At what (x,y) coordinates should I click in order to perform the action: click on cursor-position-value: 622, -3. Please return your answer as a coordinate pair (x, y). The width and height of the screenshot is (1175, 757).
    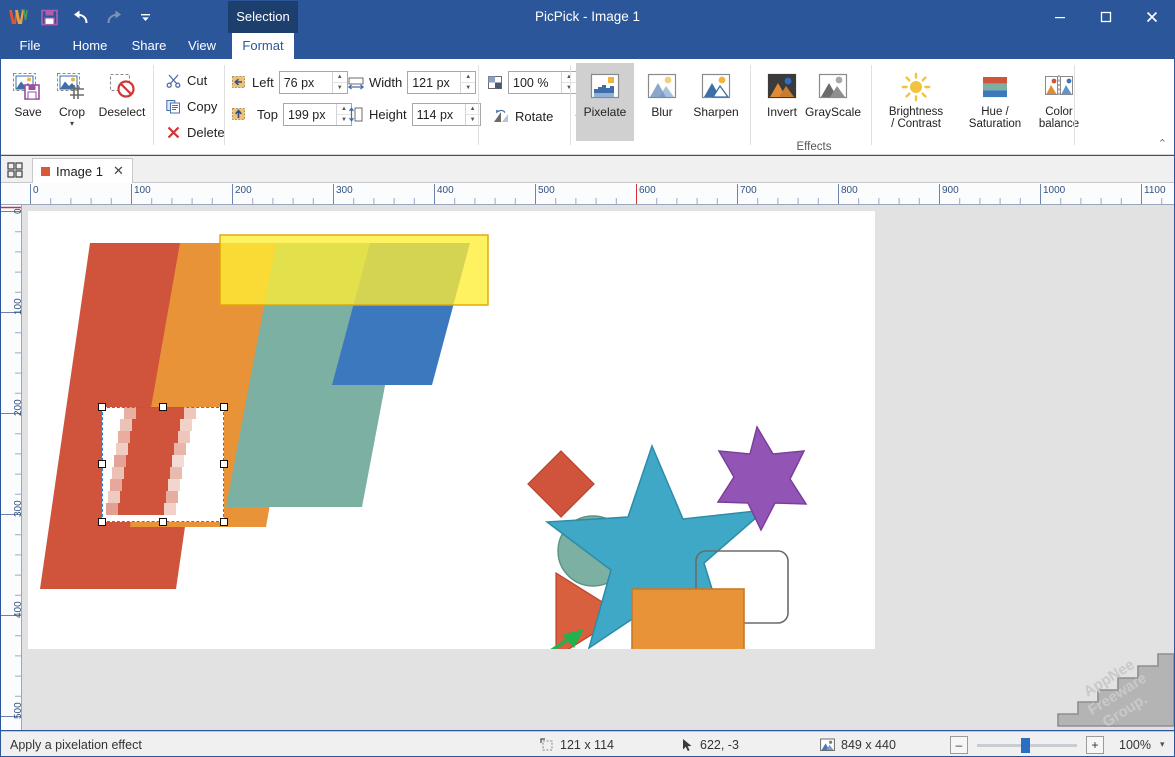
    Looking at the image, I should click on (719, 744).